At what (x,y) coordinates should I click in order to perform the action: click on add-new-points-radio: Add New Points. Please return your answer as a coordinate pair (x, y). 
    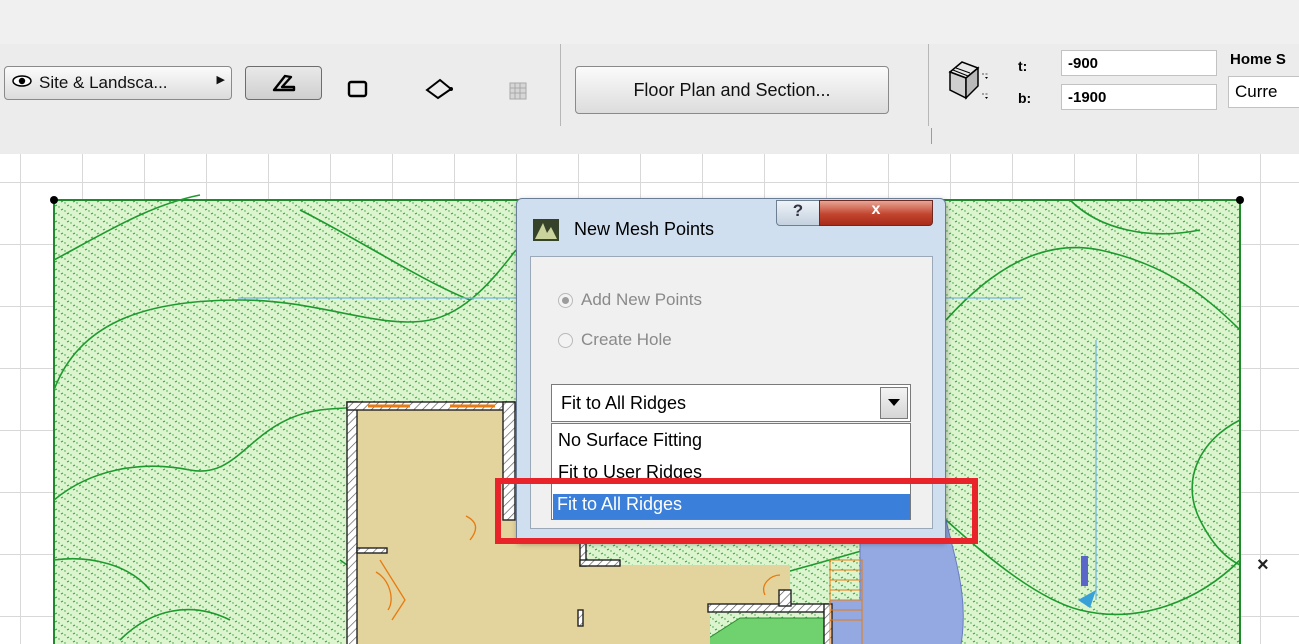
    Looking at the image, I should click on (630, 300).